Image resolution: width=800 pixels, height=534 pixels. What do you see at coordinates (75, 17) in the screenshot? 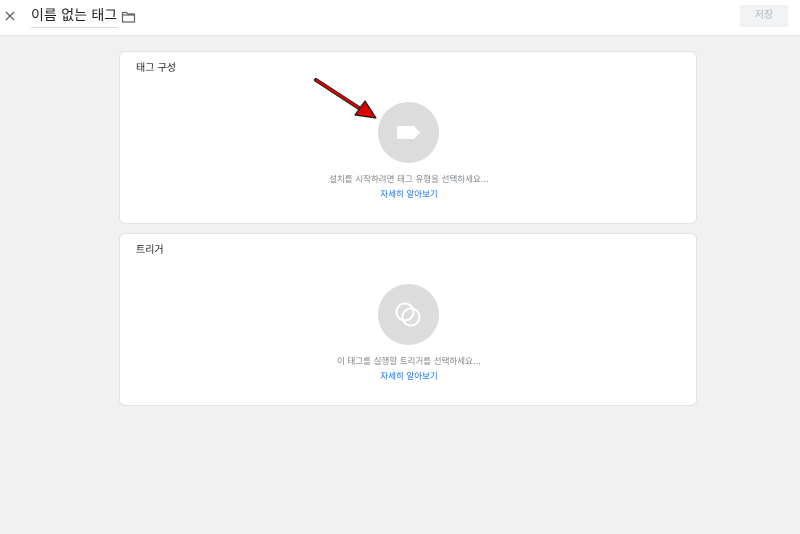
I see `tag-name-field: 이름 없는 태그` at bounding box center [75, 17].